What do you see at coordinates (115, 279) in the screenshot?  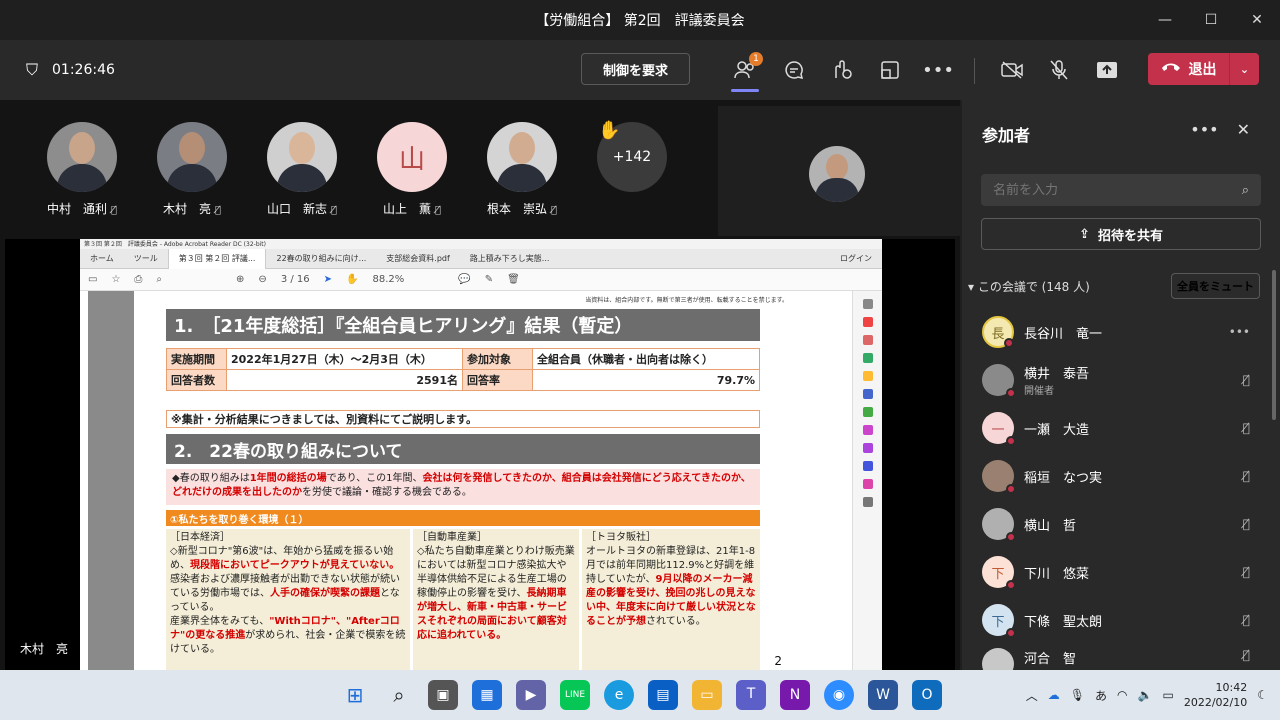 I see `star-icon: ☆` at bounding box center [115, 279].